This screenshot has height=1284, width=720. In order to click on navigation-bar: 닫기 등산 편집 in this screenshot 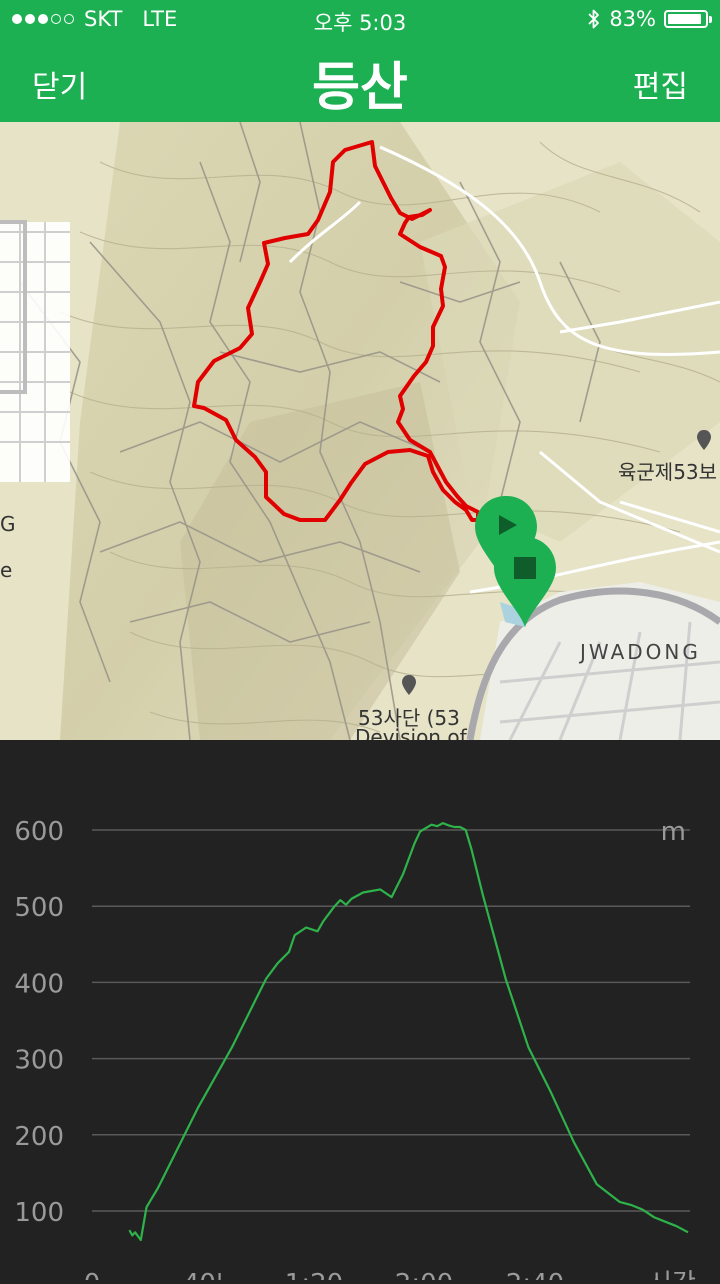, I will do `click(360, 81)`.